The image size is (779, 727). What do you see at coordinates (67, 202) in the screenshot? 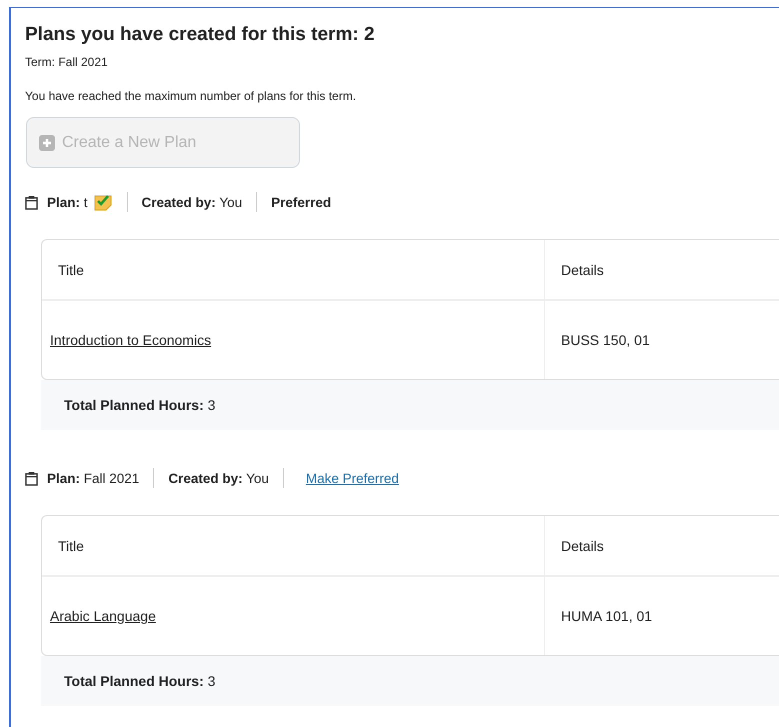
I see `plan-name: Plan: t` at bounding box center [67, 202].